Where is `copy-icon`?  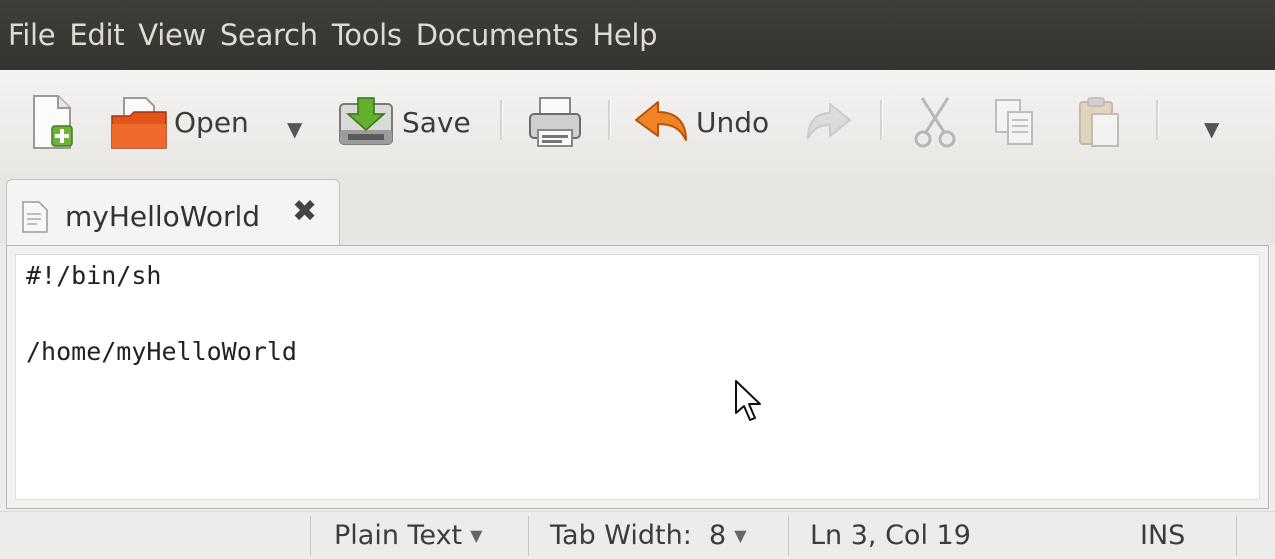
copy-icon is located at coordinates (1014, 122).